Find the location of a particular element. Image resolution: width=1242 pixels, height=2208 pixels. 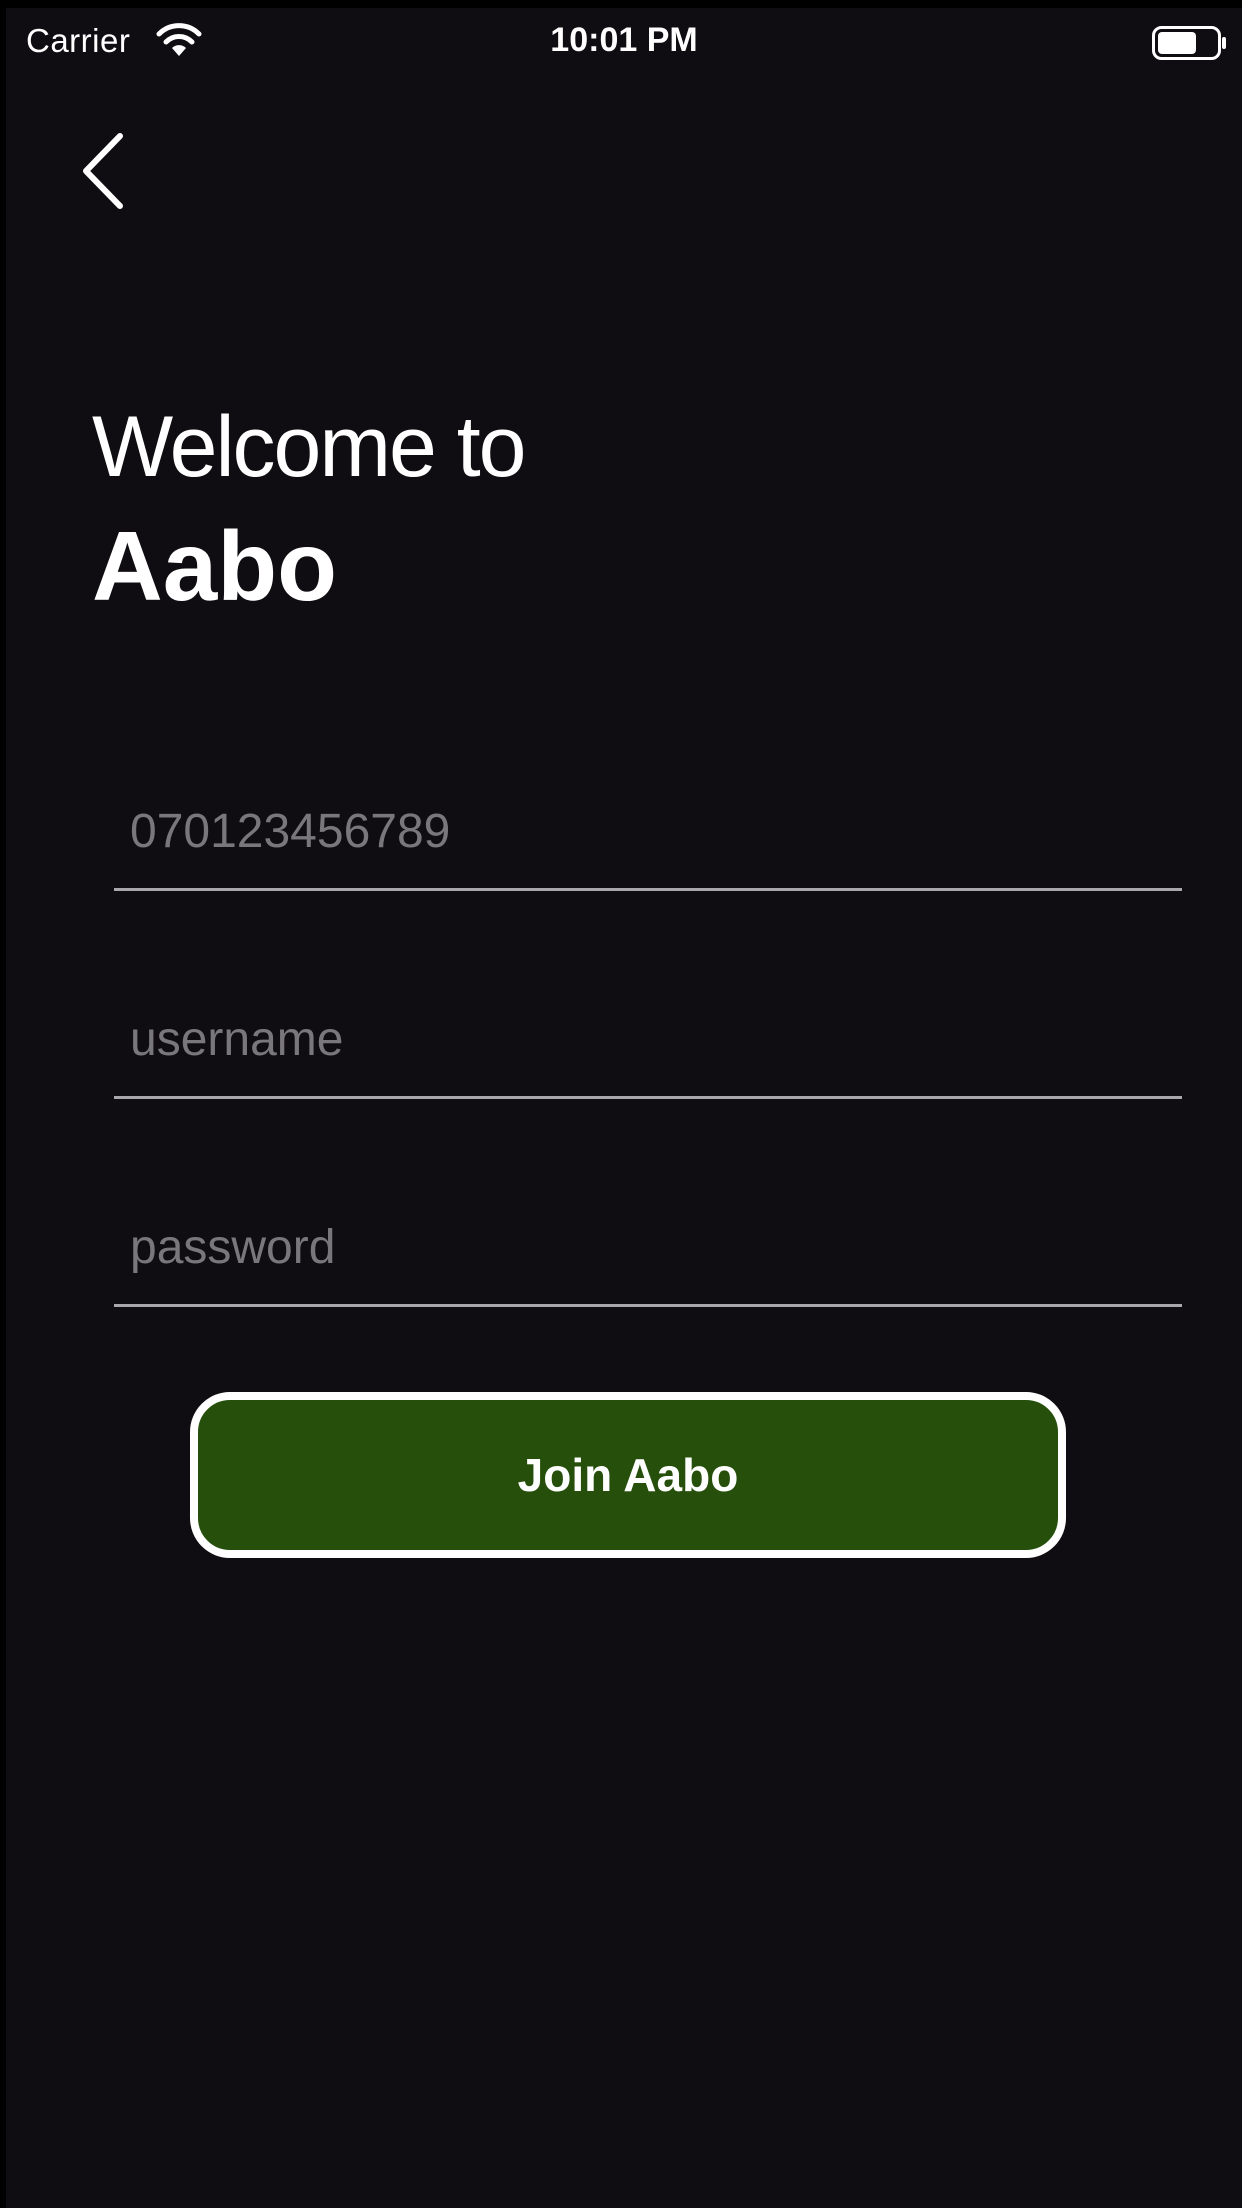

back-button is located at coordinates (107, 171).